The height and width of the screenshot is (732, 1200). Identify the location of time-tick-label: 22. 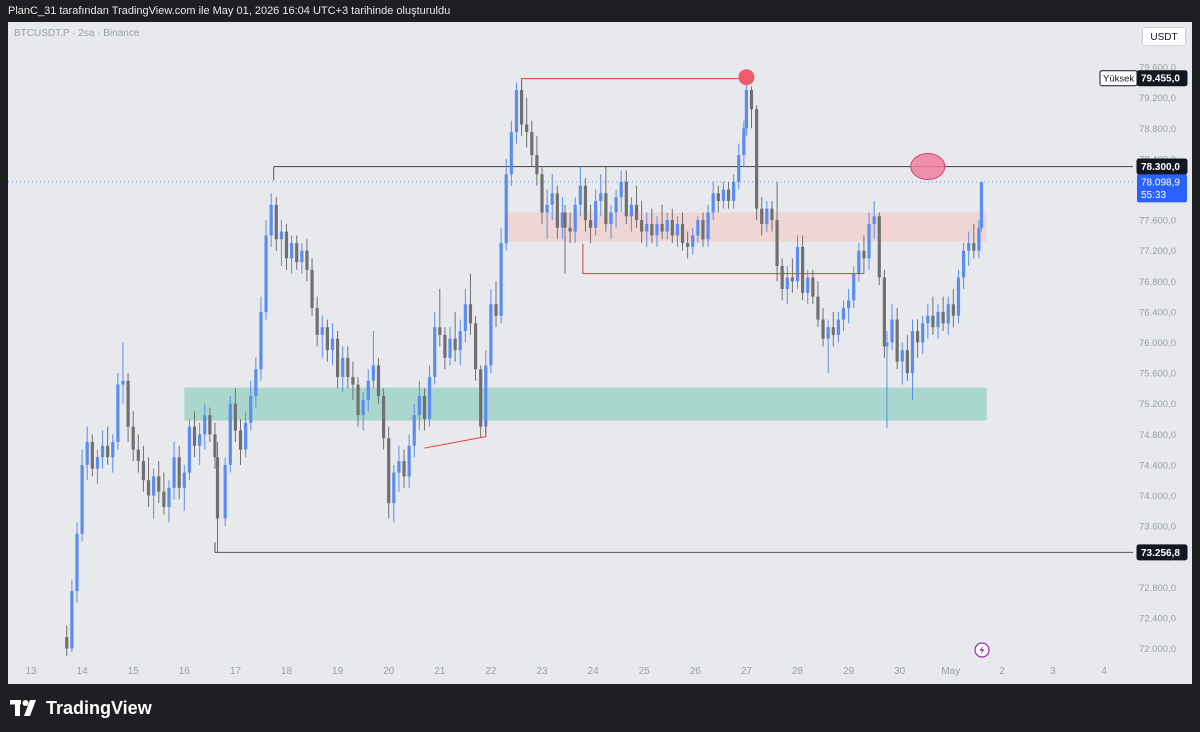
(491, 671).